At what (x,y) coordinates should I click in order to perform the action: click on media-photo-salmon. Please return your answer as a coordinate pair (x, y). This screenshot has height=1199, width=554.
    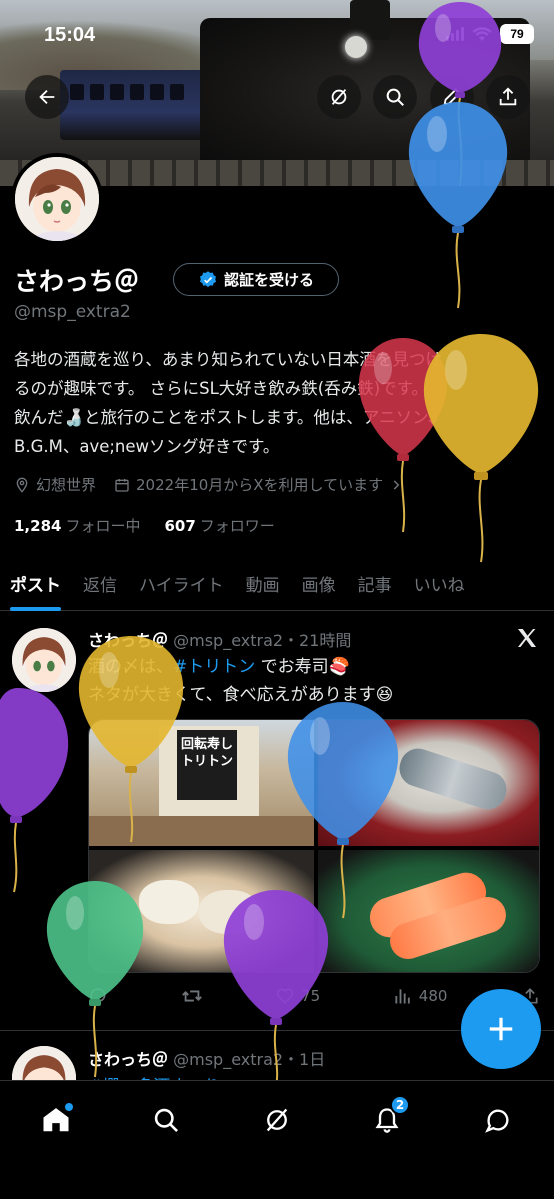
    Looking at the image, I should click on (428, 911).